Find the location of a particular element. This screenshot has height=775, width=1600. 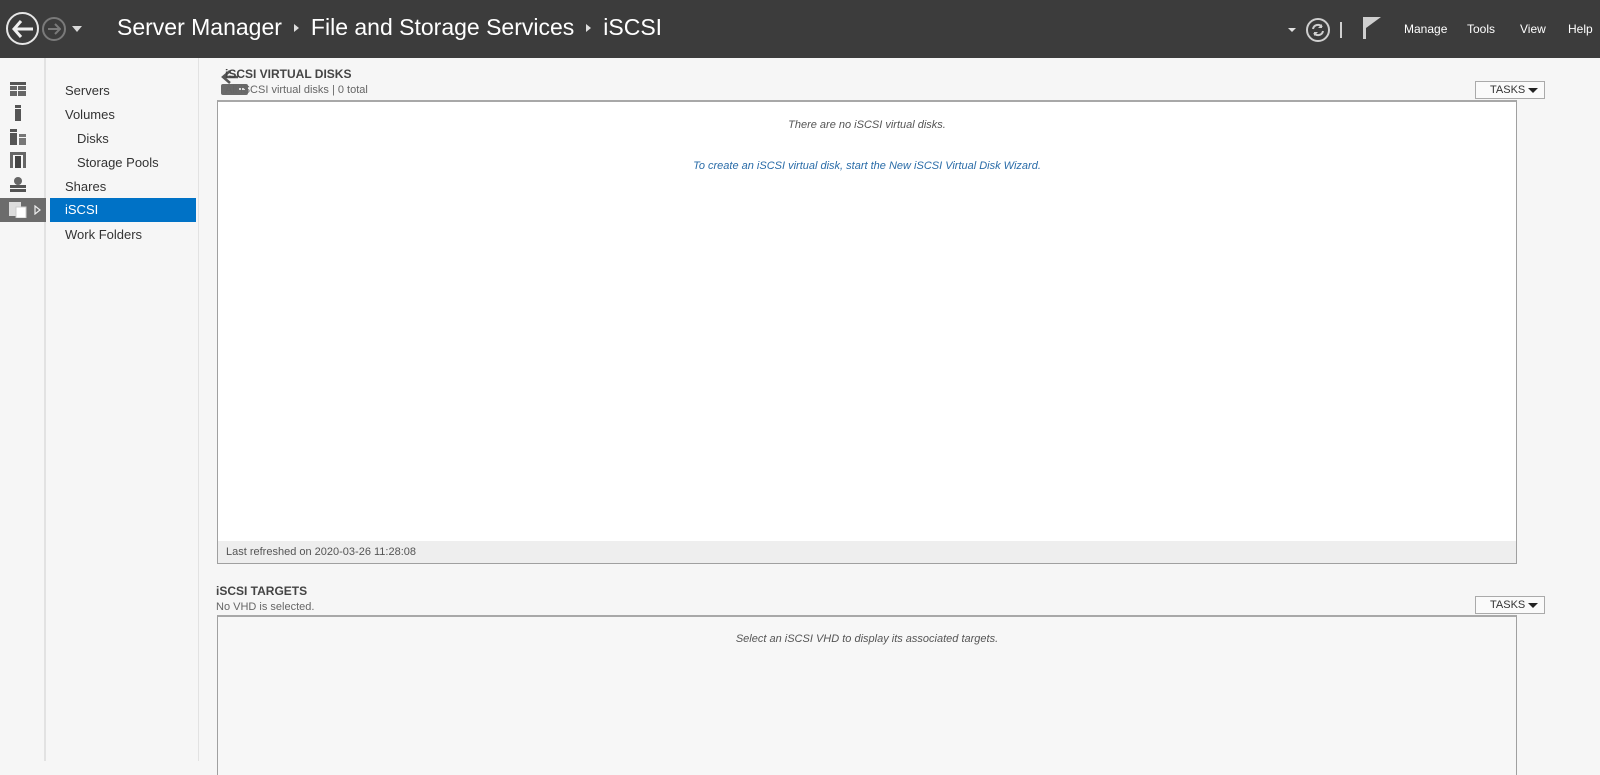

targets-title: iSCSI TARGETS is located at coordinates (262, 591).